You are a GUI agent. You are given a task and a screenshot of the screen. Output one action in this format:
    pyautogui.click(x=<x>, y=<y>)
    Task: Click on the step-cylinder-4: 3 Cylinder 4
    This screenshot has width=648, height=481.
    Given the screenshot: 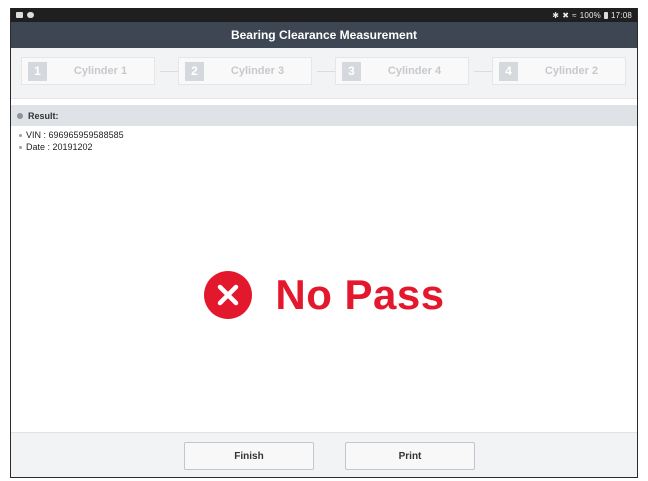 What is the action you would take?
    pyautogui.click(x=402, y=71)
    